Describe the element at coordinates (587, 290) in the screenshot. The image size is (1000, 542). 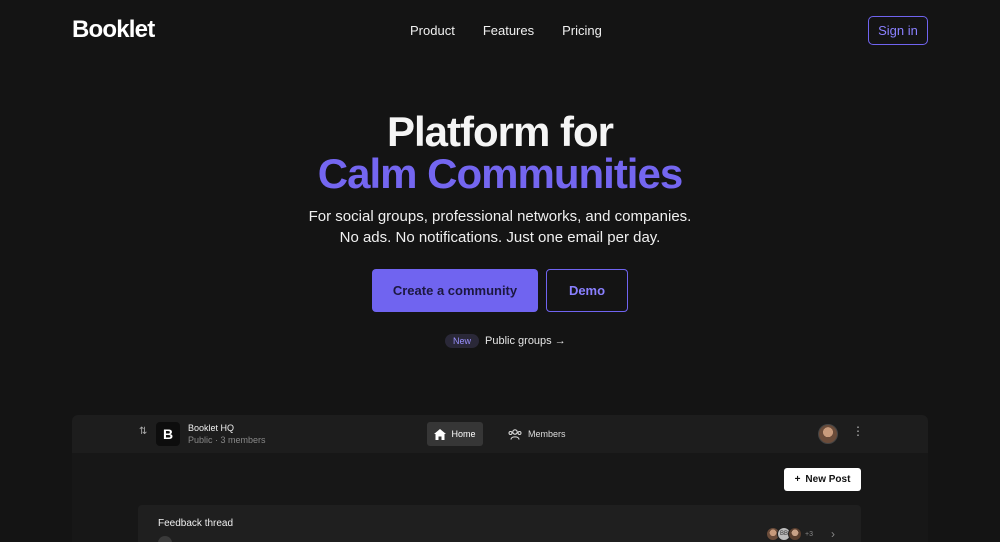
I see `demo-button: Demo` at that location.